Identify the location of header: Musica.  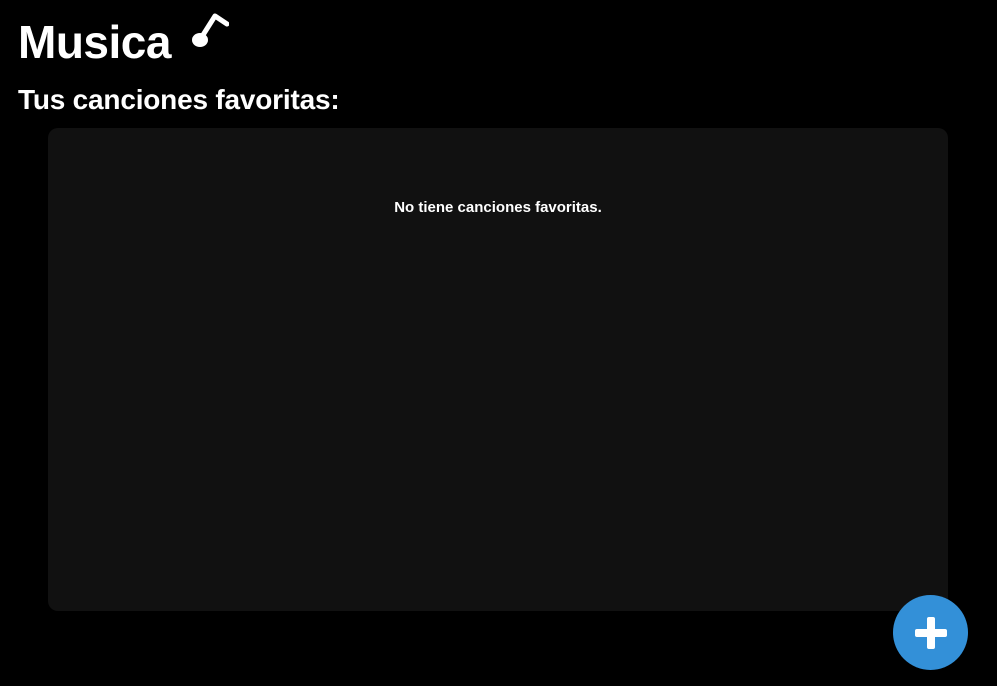
(124, 41).